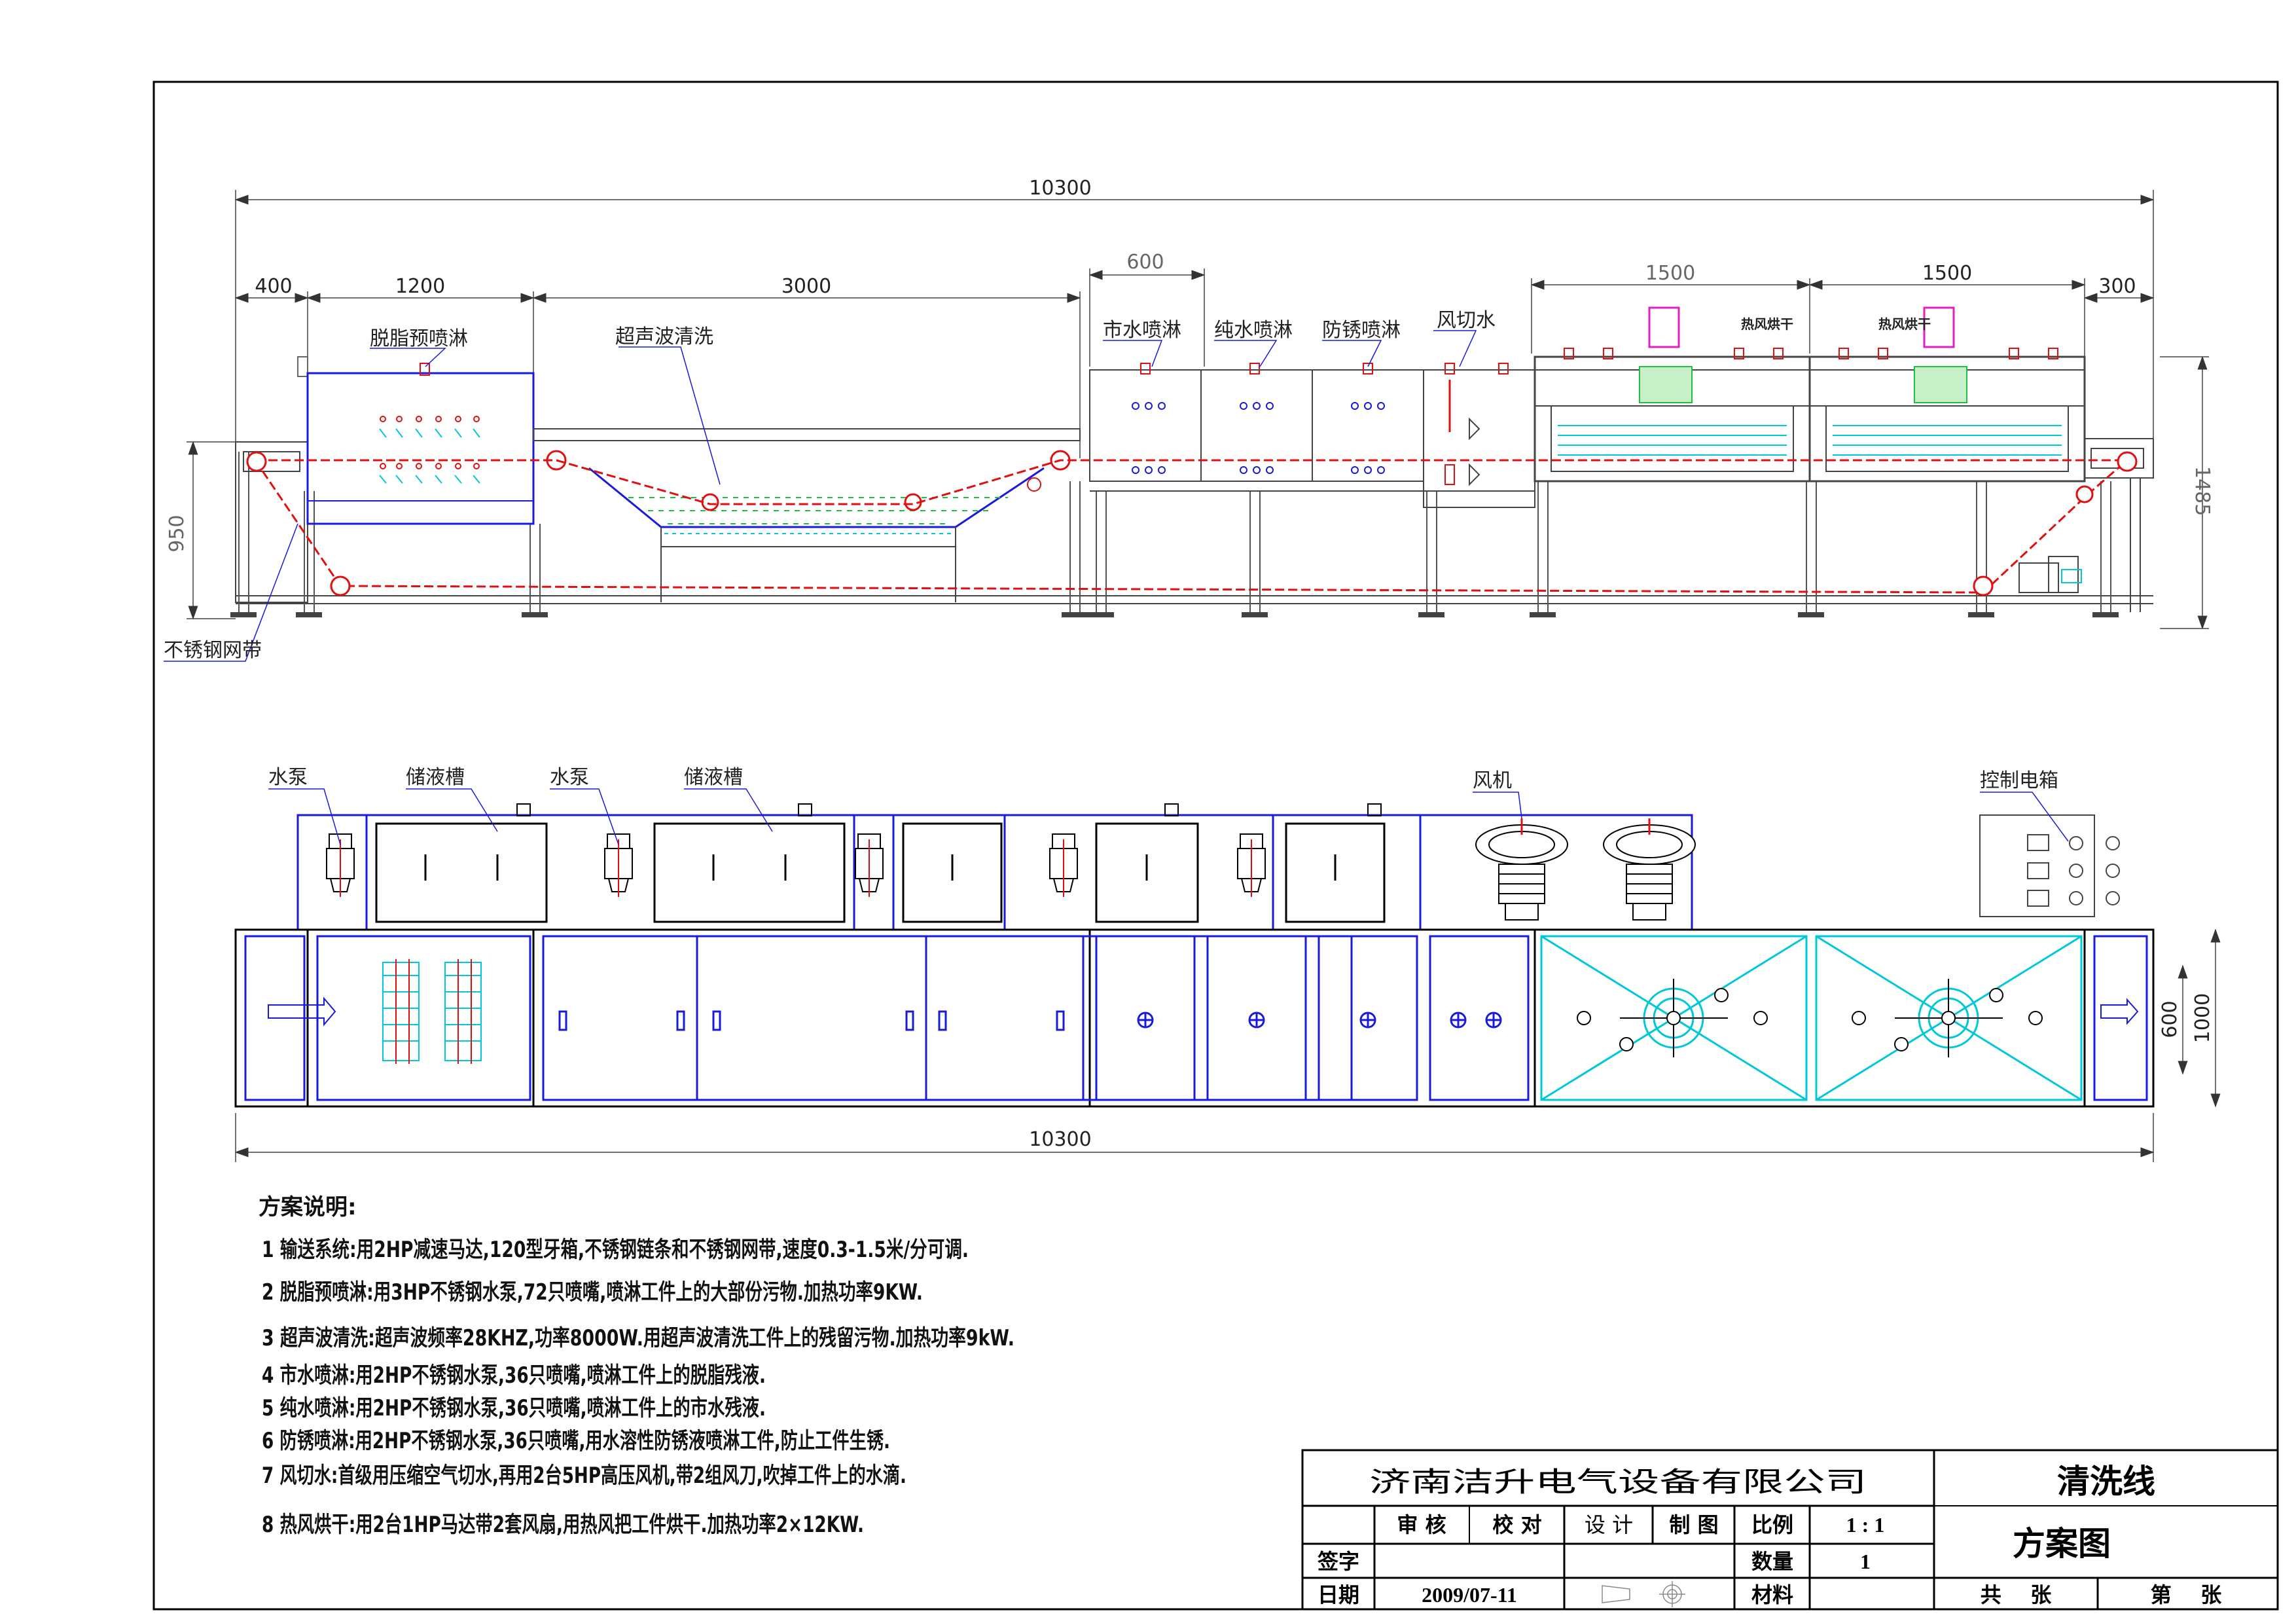 The image size is (2296, 1623). What do you see at coordinates (1865, 1525) in the screenshot?
I see `scale-value: 1` at bounding box center [1865, 1525].